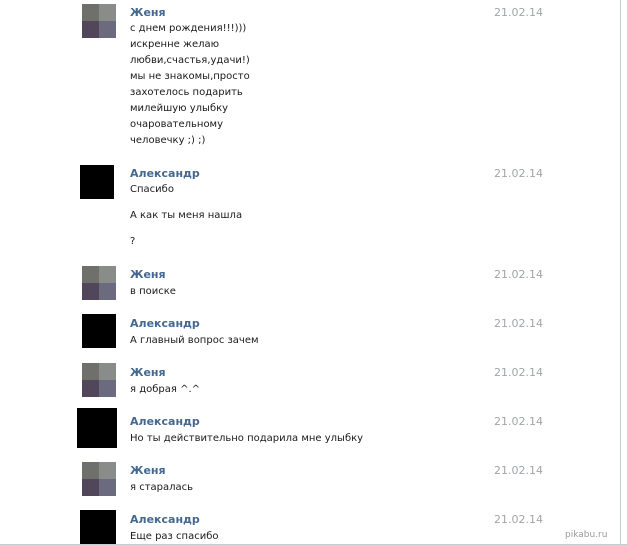 This screenshot has height=545, width=627. Describe the element at coordinates (186, 92) in the screenshot. I see `message-text-line: захотелось подарить` at that location.